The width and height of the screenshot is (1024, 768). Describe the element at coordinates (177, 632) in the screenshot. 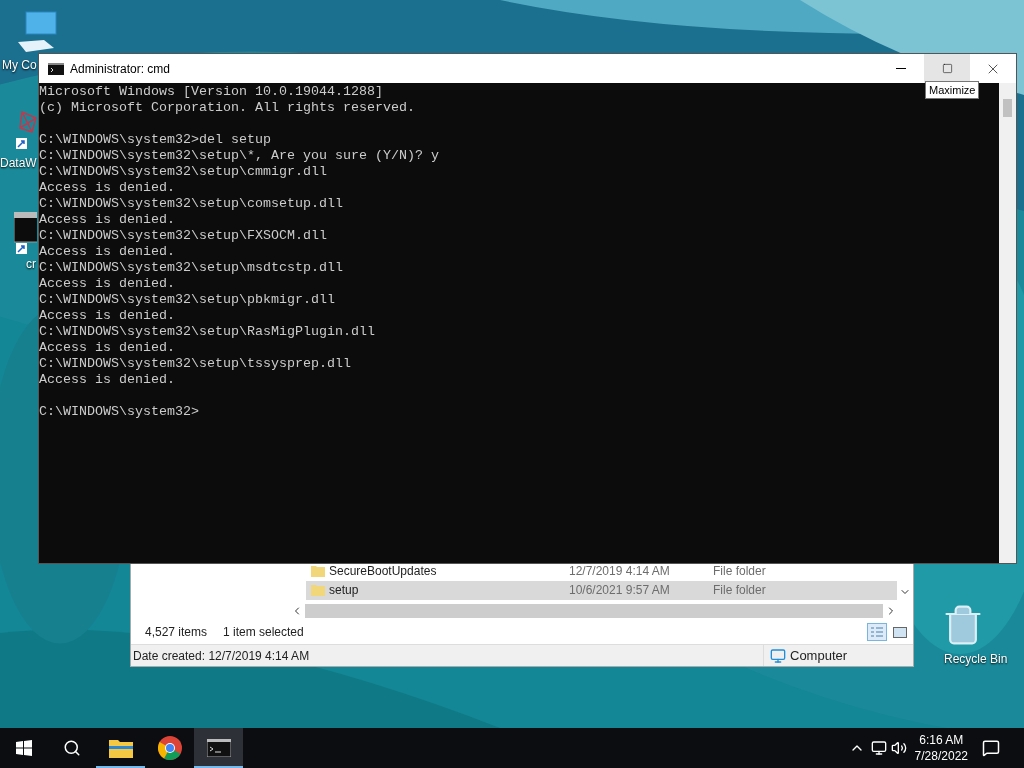

I see `item-count: 4,527 items` at that location.